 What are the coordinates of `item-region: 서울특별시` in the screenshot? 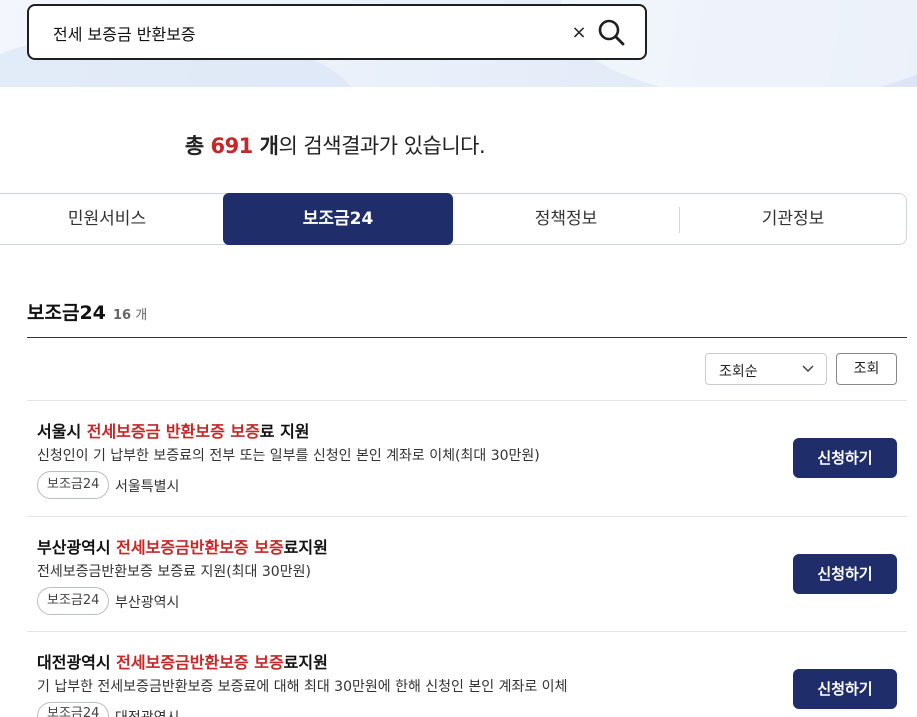 It's located at (147, 487).